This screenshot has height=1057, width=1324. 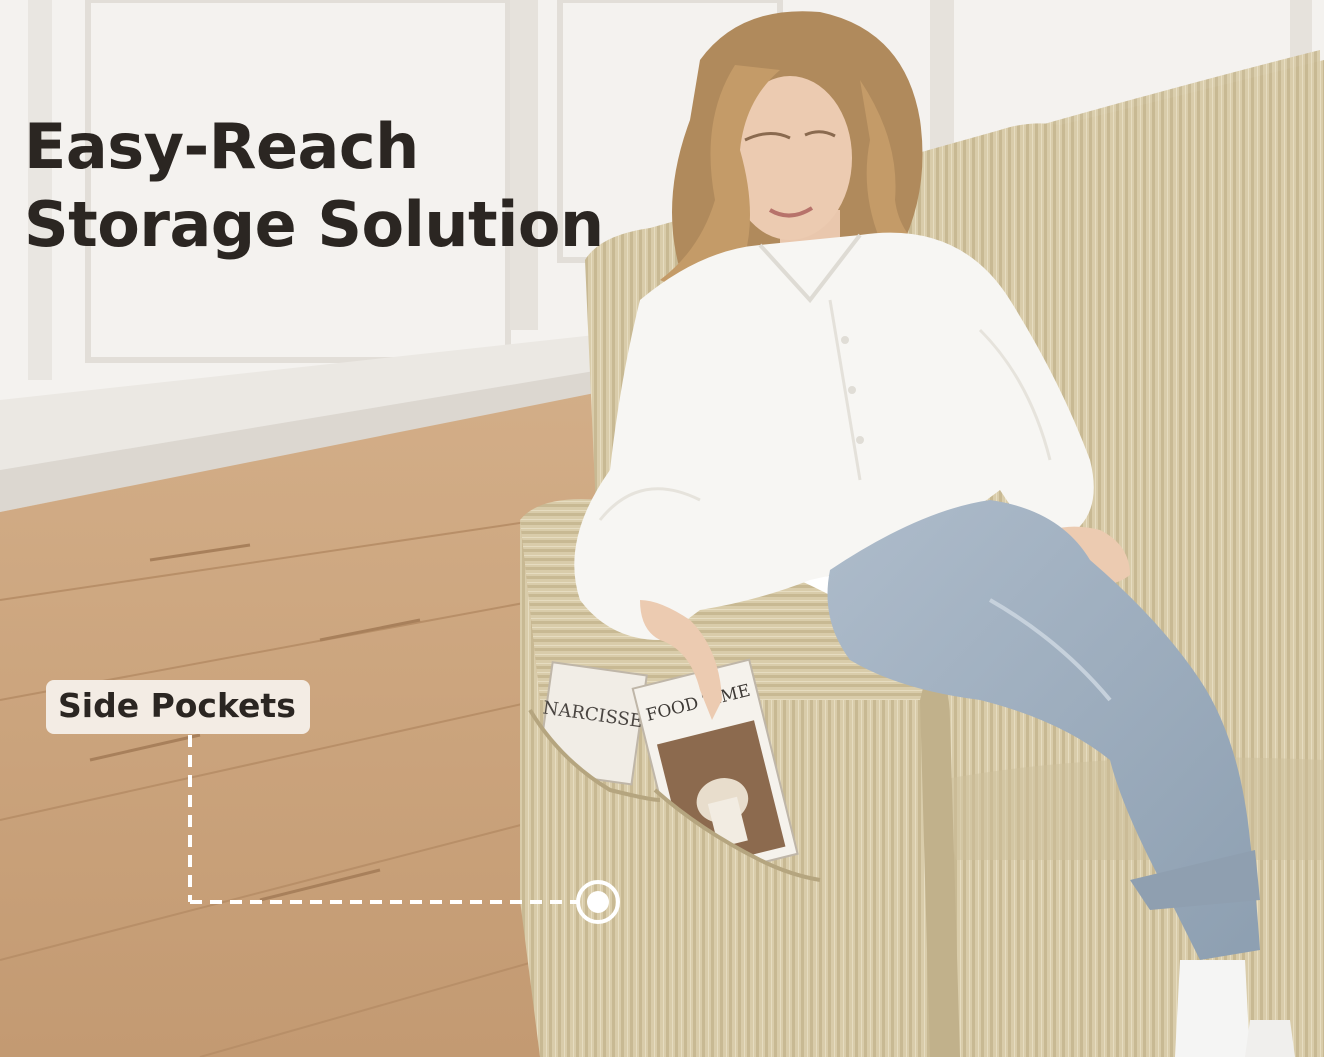 What do you see at coordinates (178, 707) in the screenshot?
I see `side-pockets-label: Side Pockets` at bounding box center [178, 707].